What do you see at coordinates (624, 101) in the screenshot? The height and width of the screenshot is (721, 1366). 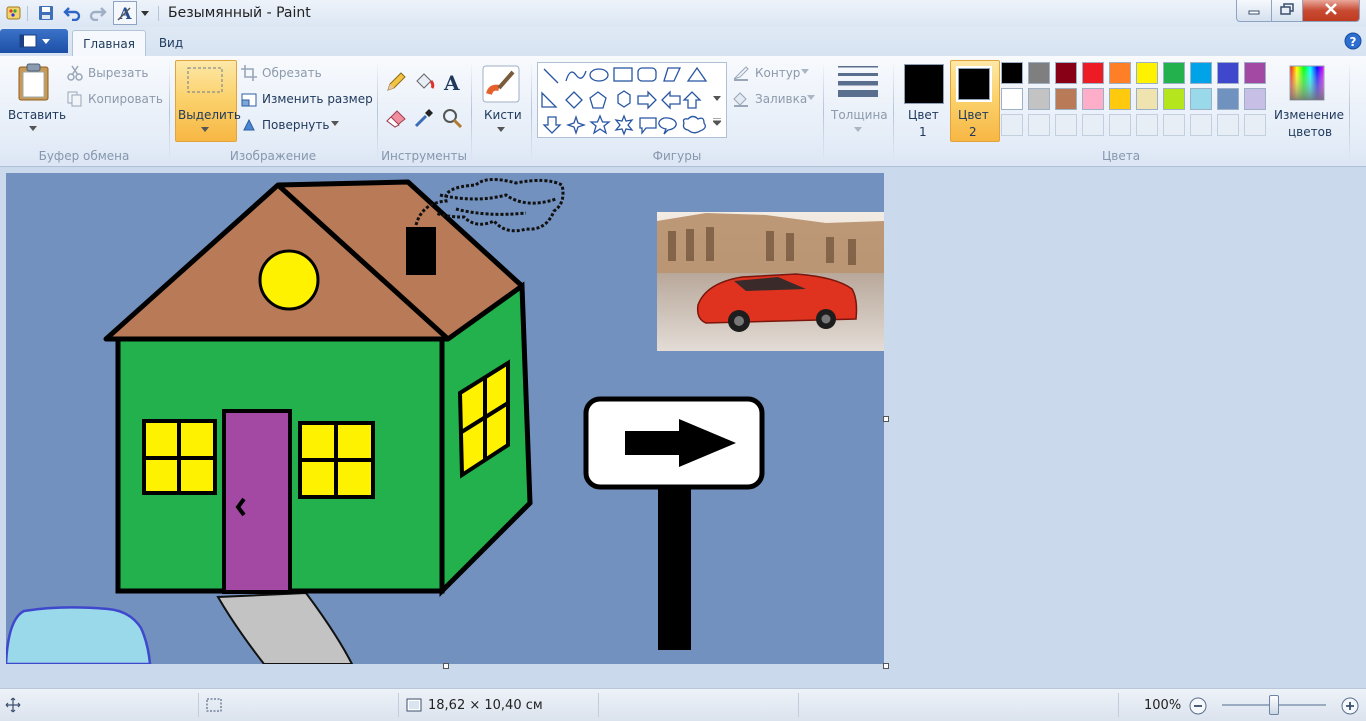 I see `shapes-gallery-icons` at bounding box center [624, 101].